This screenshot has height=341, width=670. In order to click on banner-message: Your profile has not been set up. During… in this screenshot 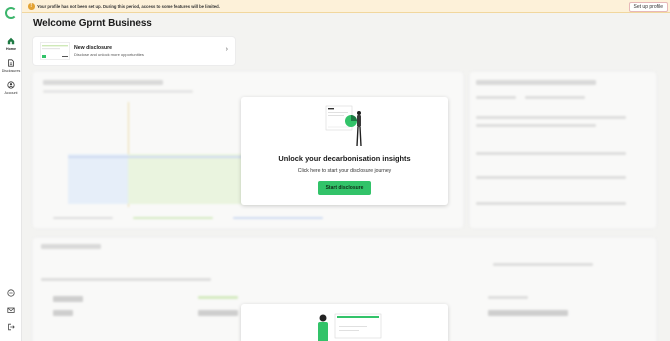, I will do `click(128, 6)`.